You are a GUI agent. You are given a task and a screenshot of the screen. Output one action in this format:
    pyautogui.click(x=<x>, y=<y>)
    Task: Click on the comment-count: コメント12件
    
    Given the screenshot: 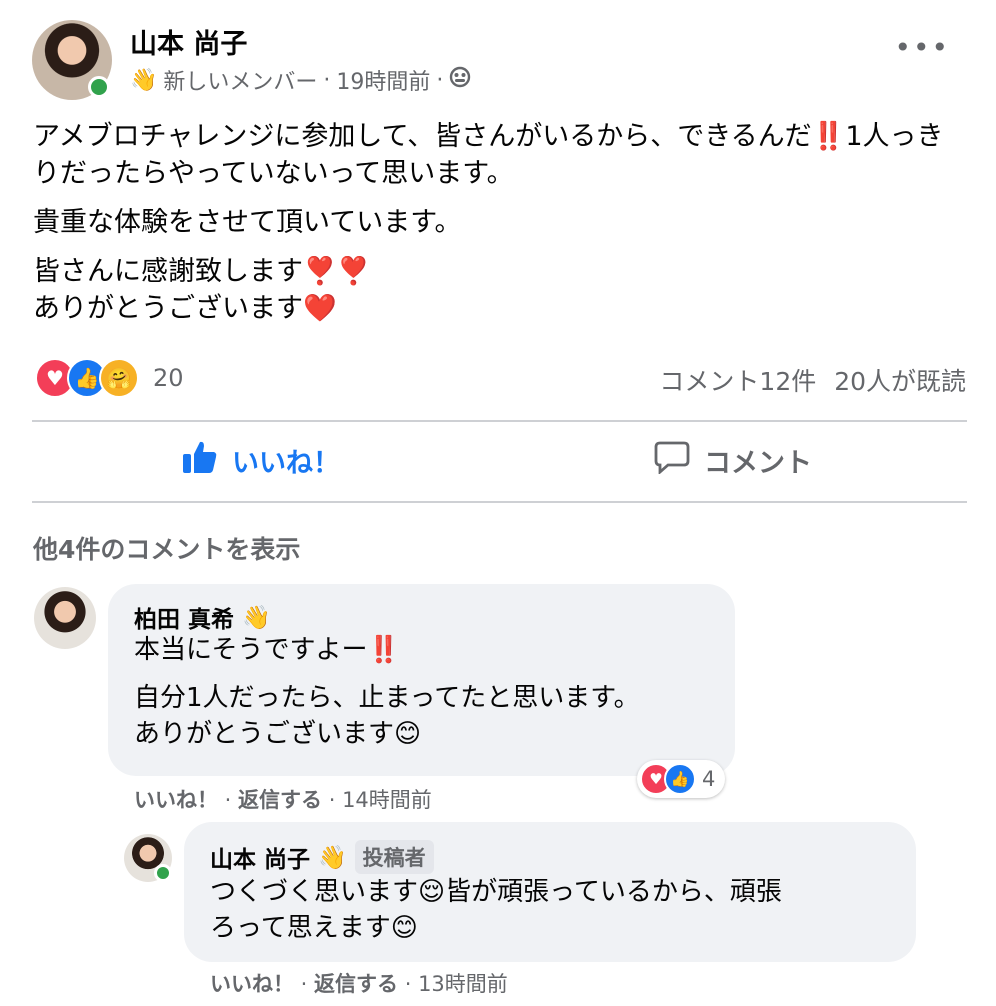 What is the action you would take?
    pyautogui.click(x=737, y=381)
    